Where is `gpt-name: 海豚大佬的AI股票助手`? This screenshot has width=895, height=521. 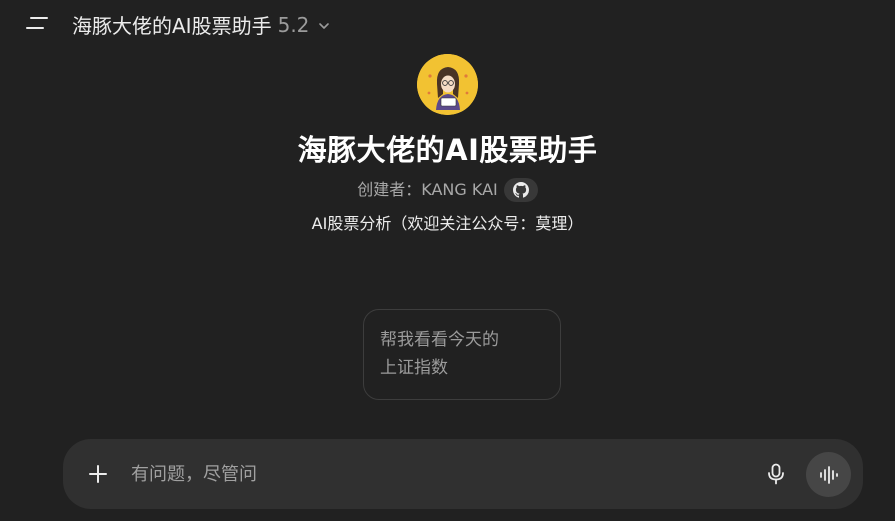 gpt-name: 海豚大佬的AI股票助手 is located at coordinates (447, 150).